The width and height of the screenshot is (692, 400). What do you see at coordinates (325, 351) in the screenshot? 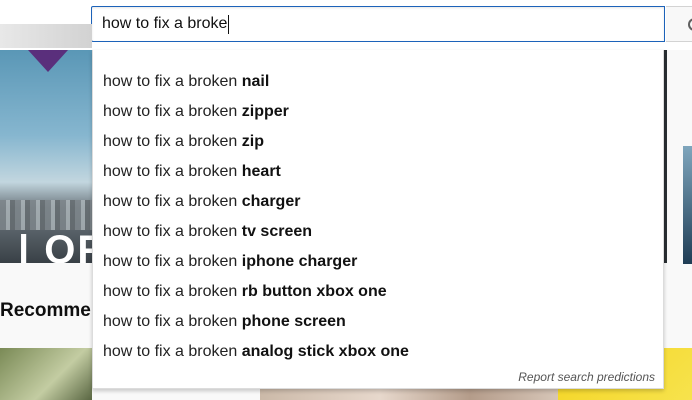
I see `suggestion-completion: analog stick xbox one` at bounding box center [325, 351].